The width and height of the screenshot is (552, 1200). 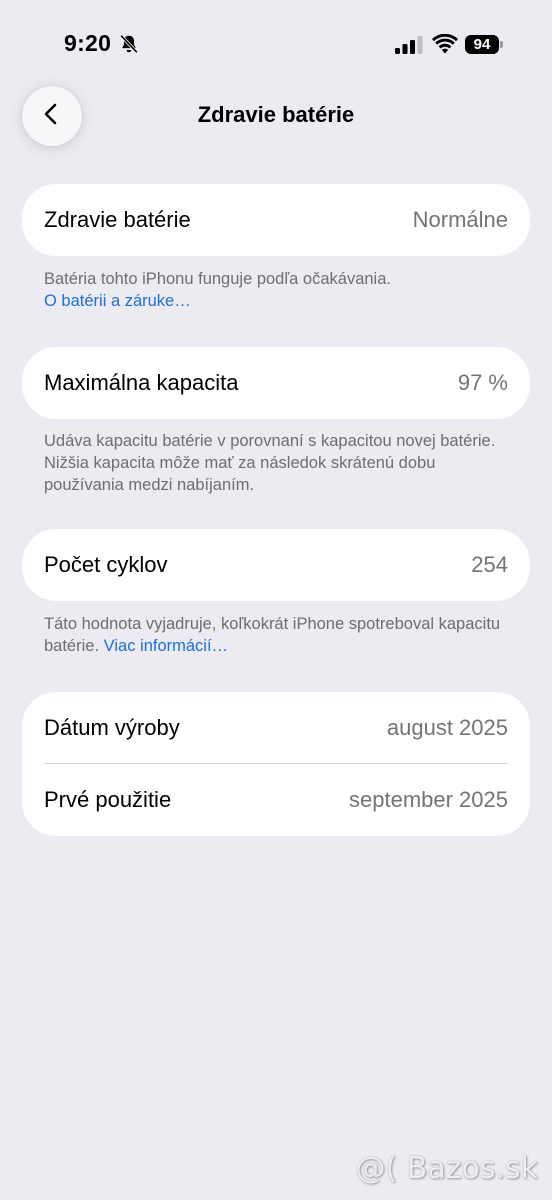 I want to click on cycle-count-value: 254, so click(x=489, y=564).